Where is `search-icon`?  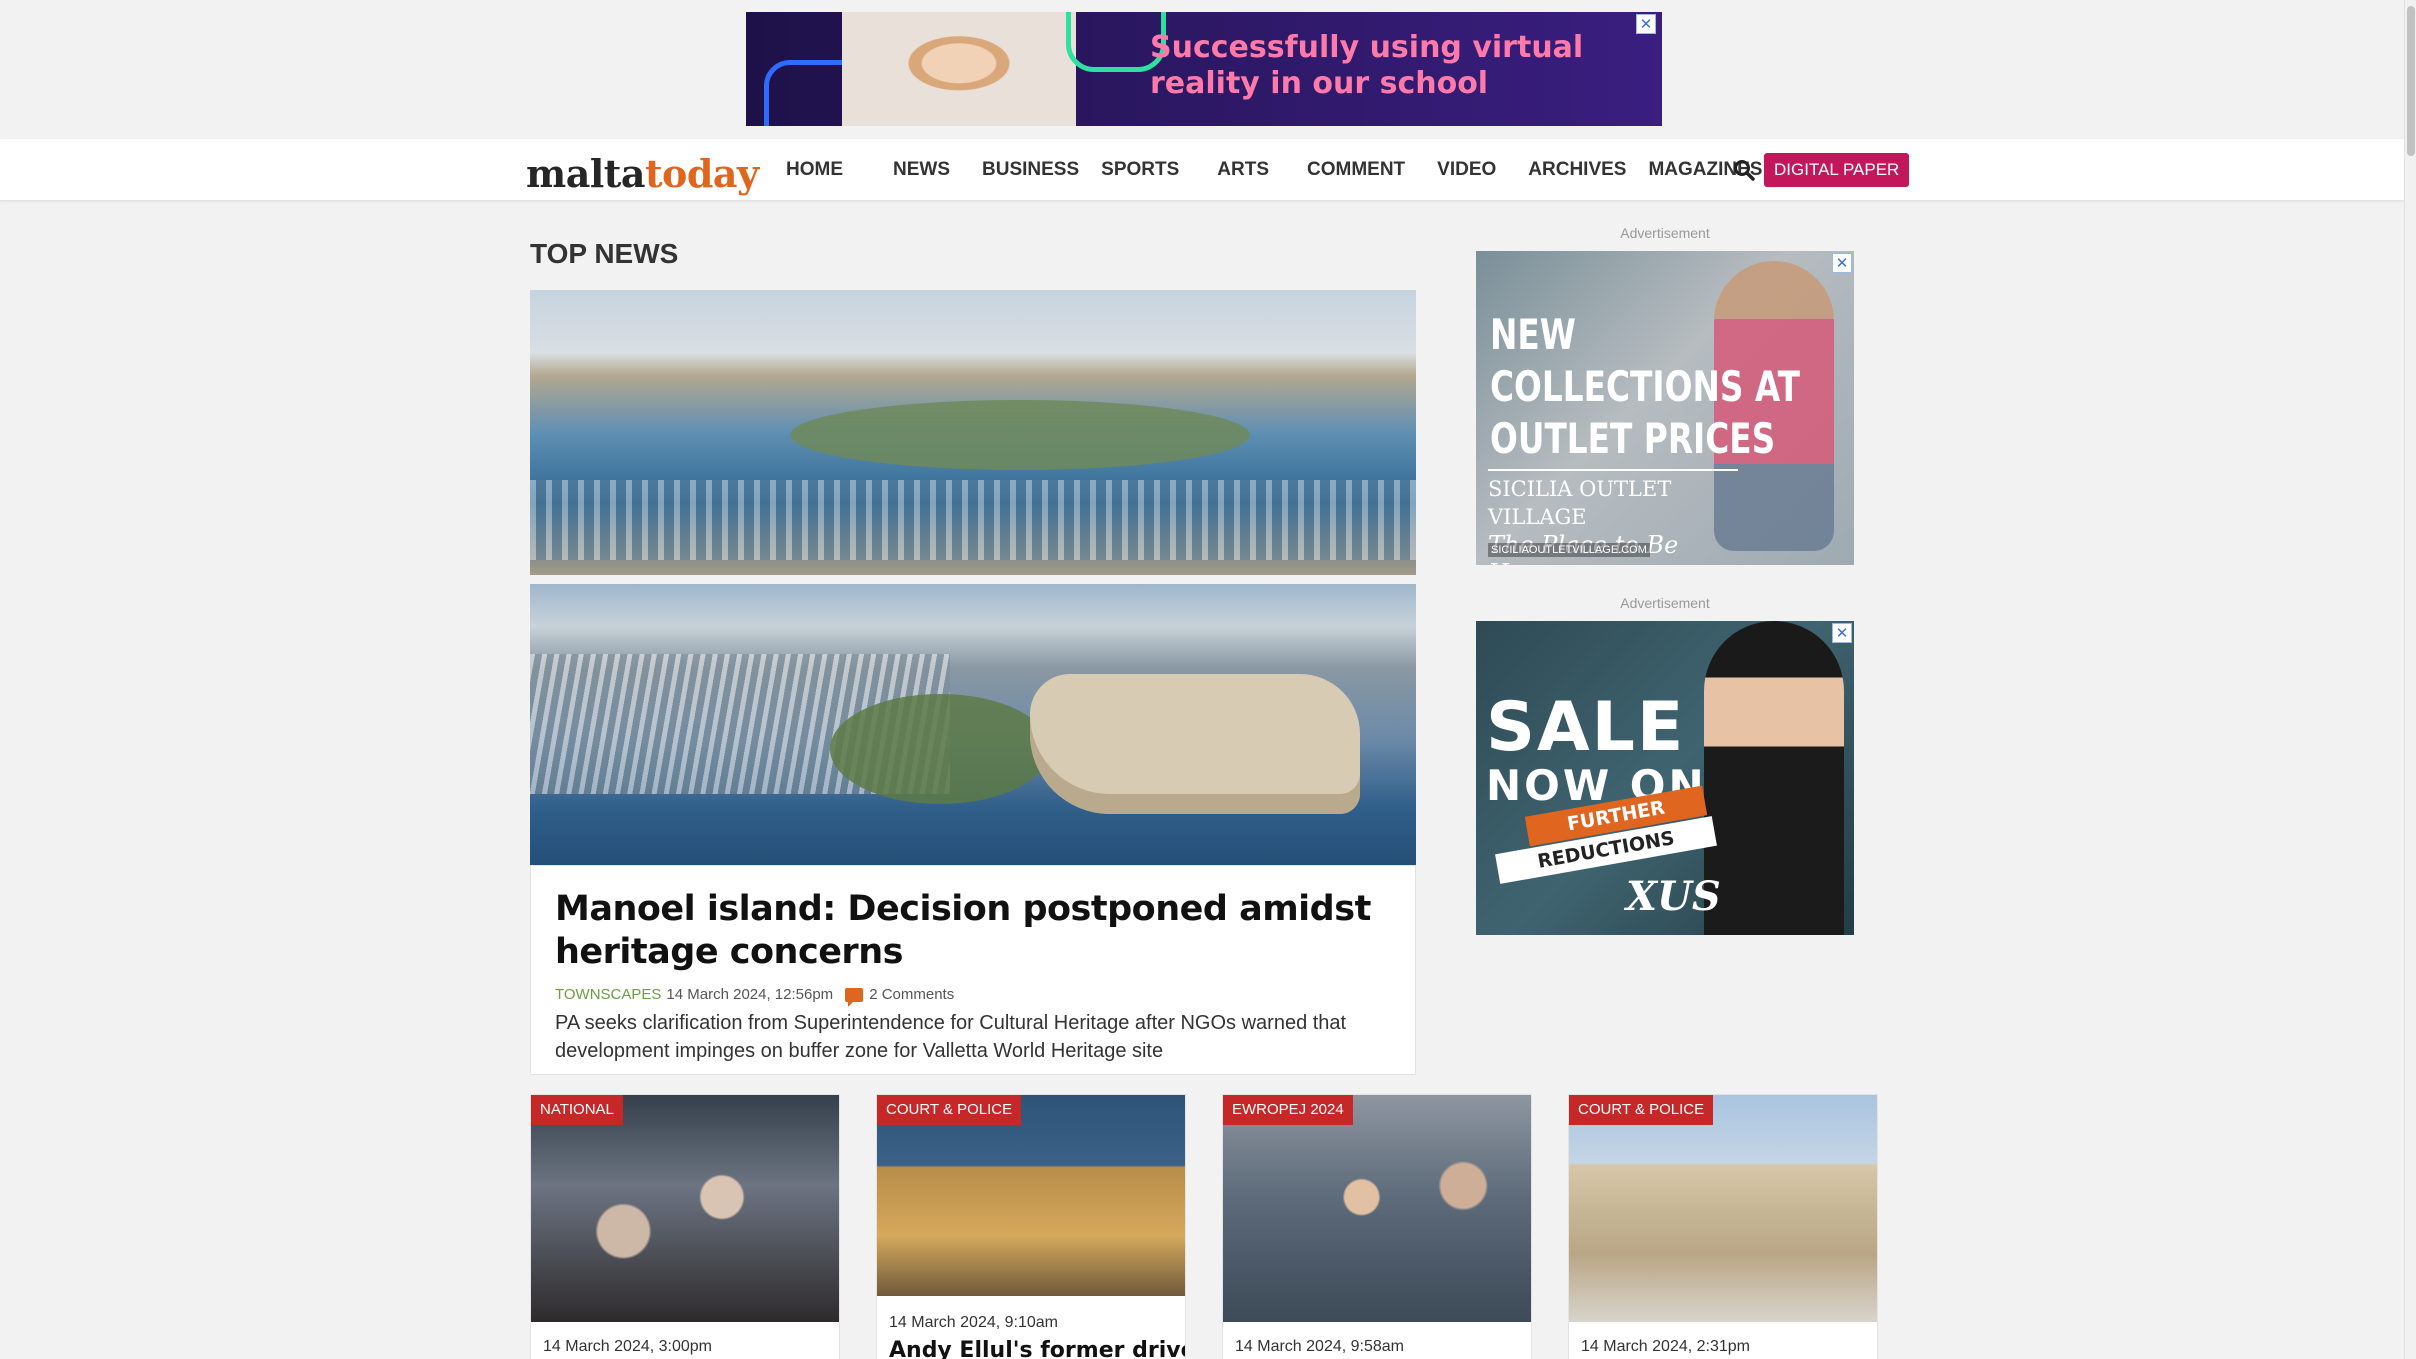 search-icon is located at coordinates (1744, 170).